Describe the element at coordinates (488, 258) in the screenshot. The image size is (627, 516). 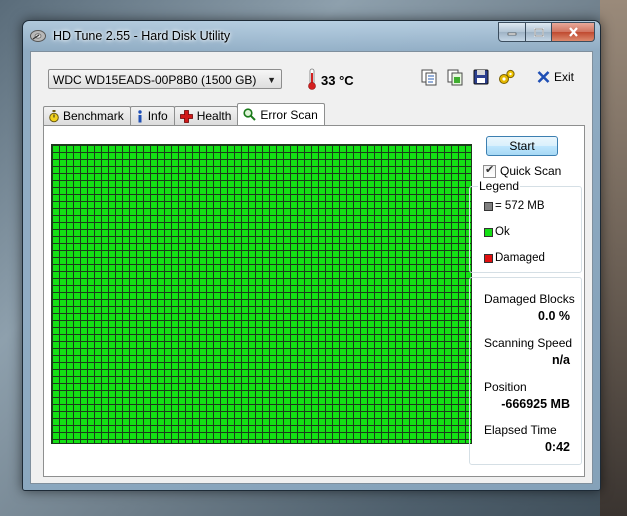
I see `legend-swatch-damaged` at that location.